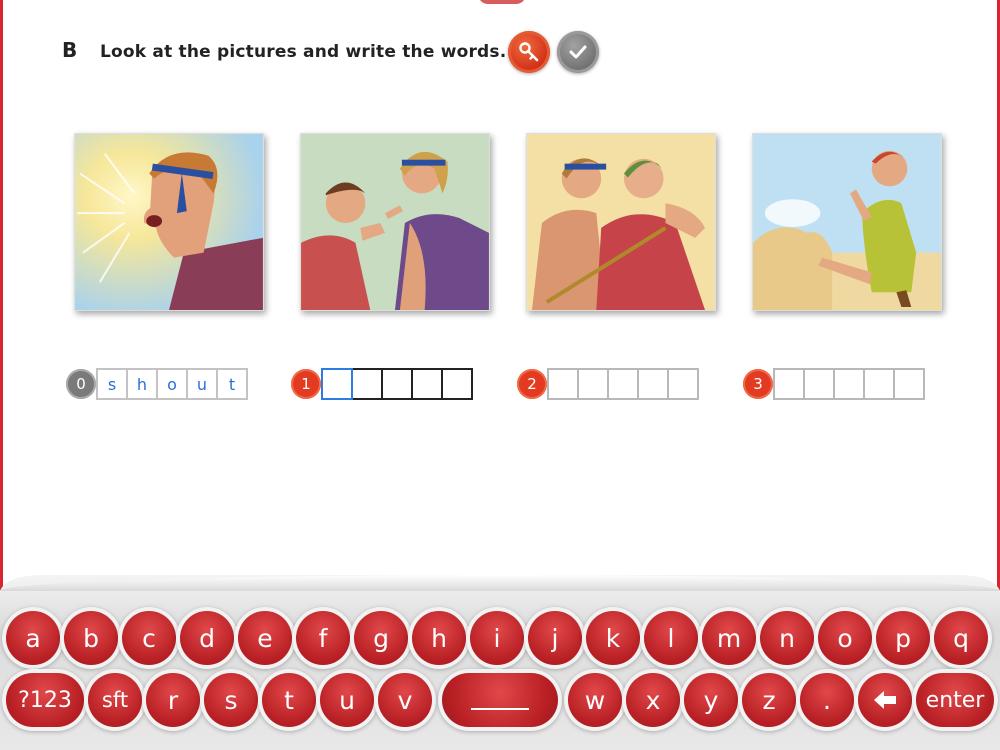  I want to click on key-h: h, so click(439, 638).